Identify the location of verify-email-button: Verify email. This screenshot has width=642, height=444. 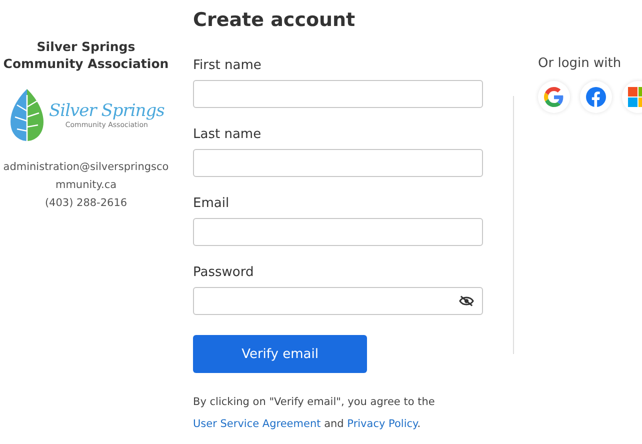
(280, 354).